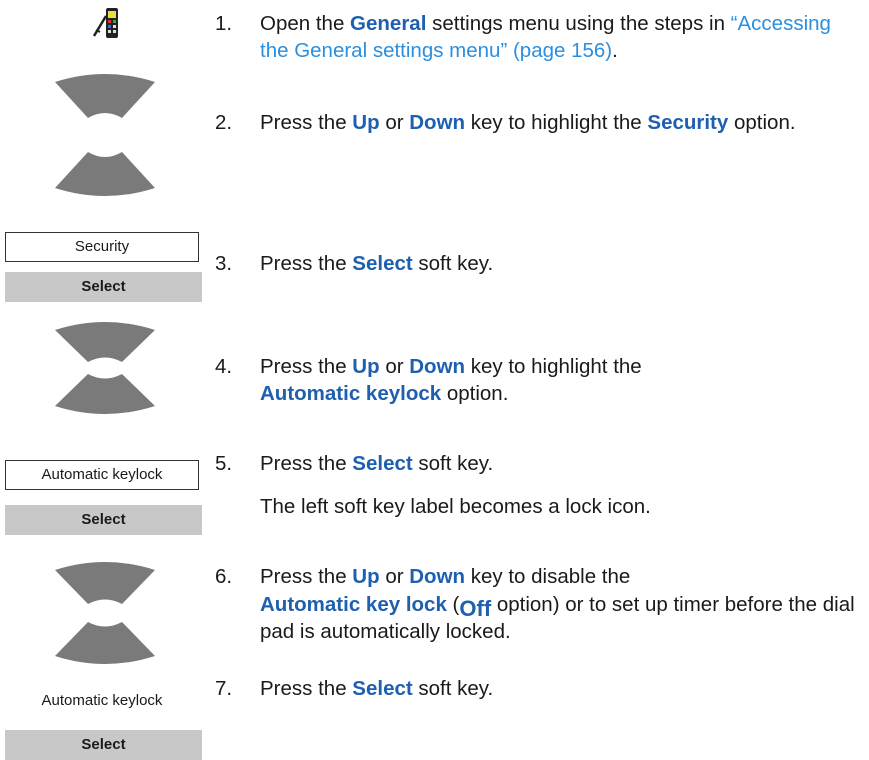  What do you see at coordinates (388, 23) in the screenshot?
I see `keyword-general: General` at bounding box center [388, 23].